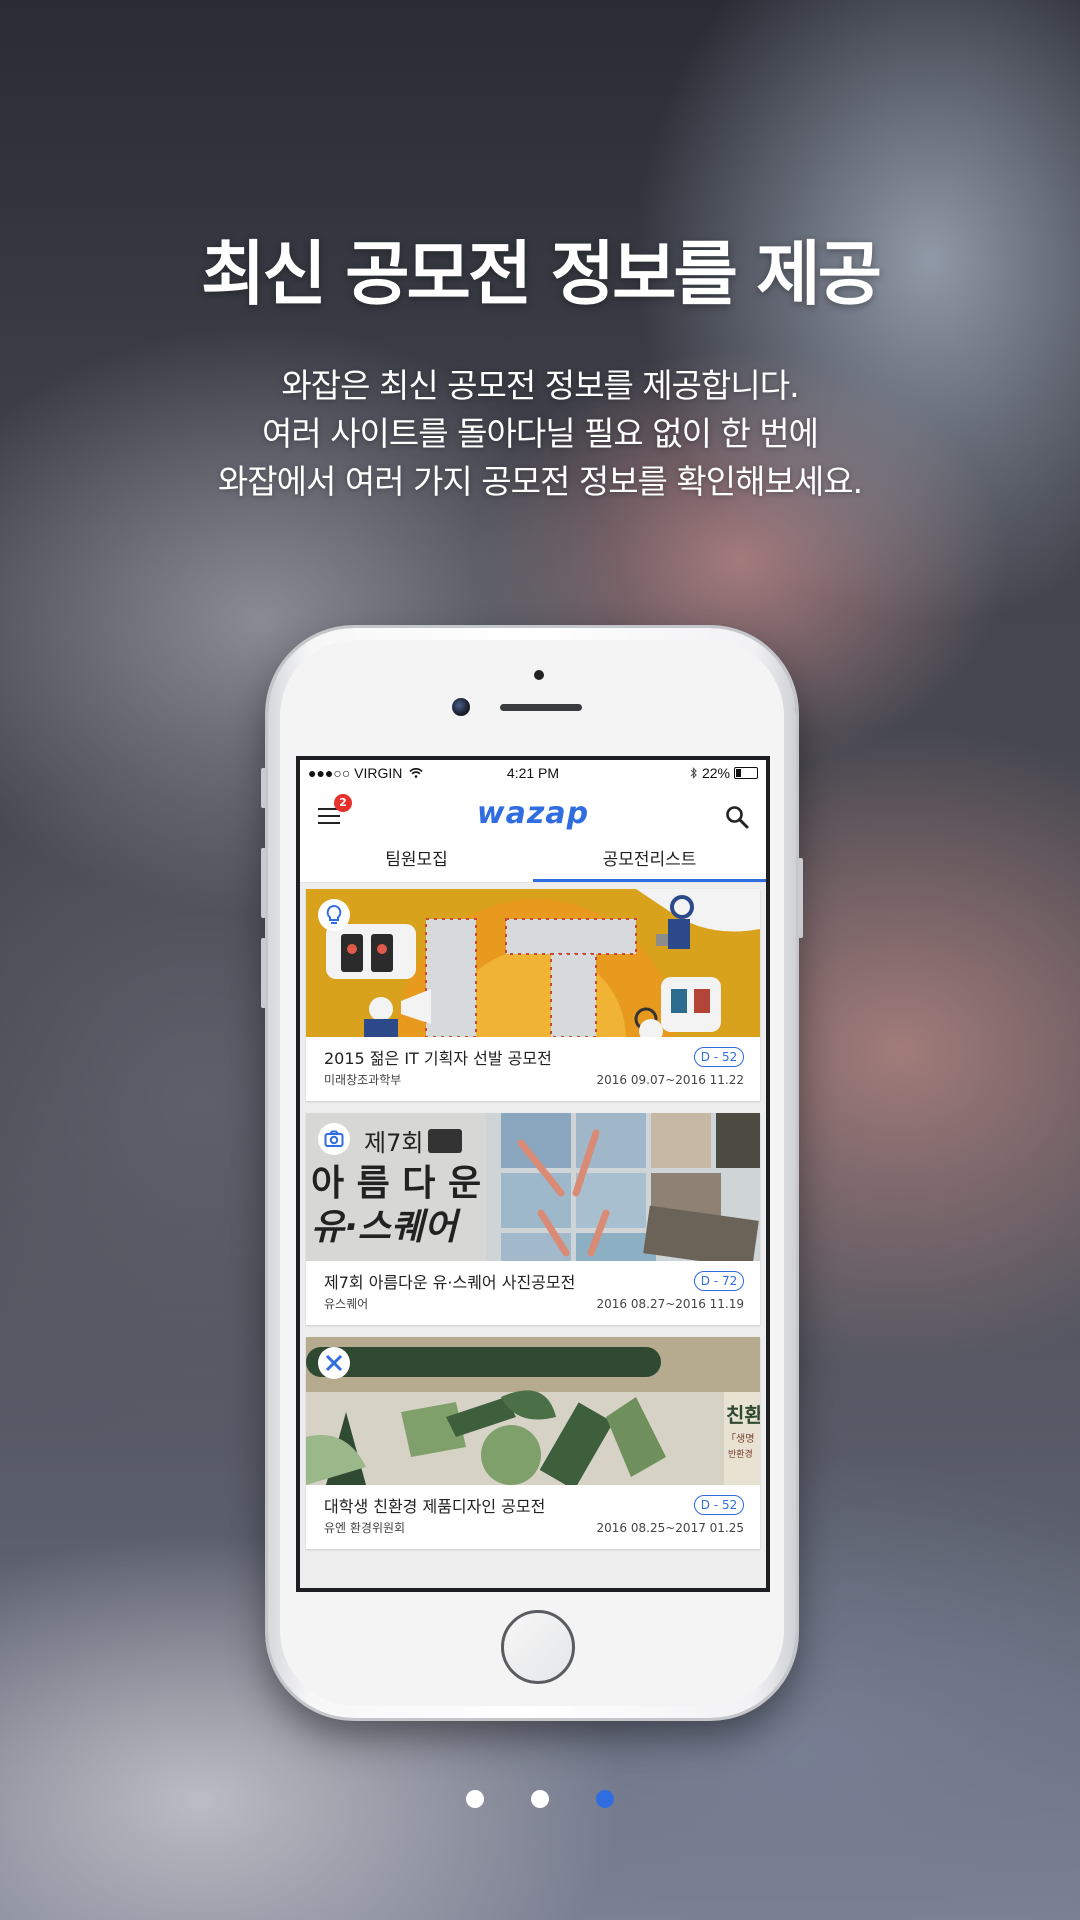 This screenshot has width=1080, height=1920. Describe the element at coordinates (693, 773) in the screenshot. I see `bluetooth-icon` at that location.